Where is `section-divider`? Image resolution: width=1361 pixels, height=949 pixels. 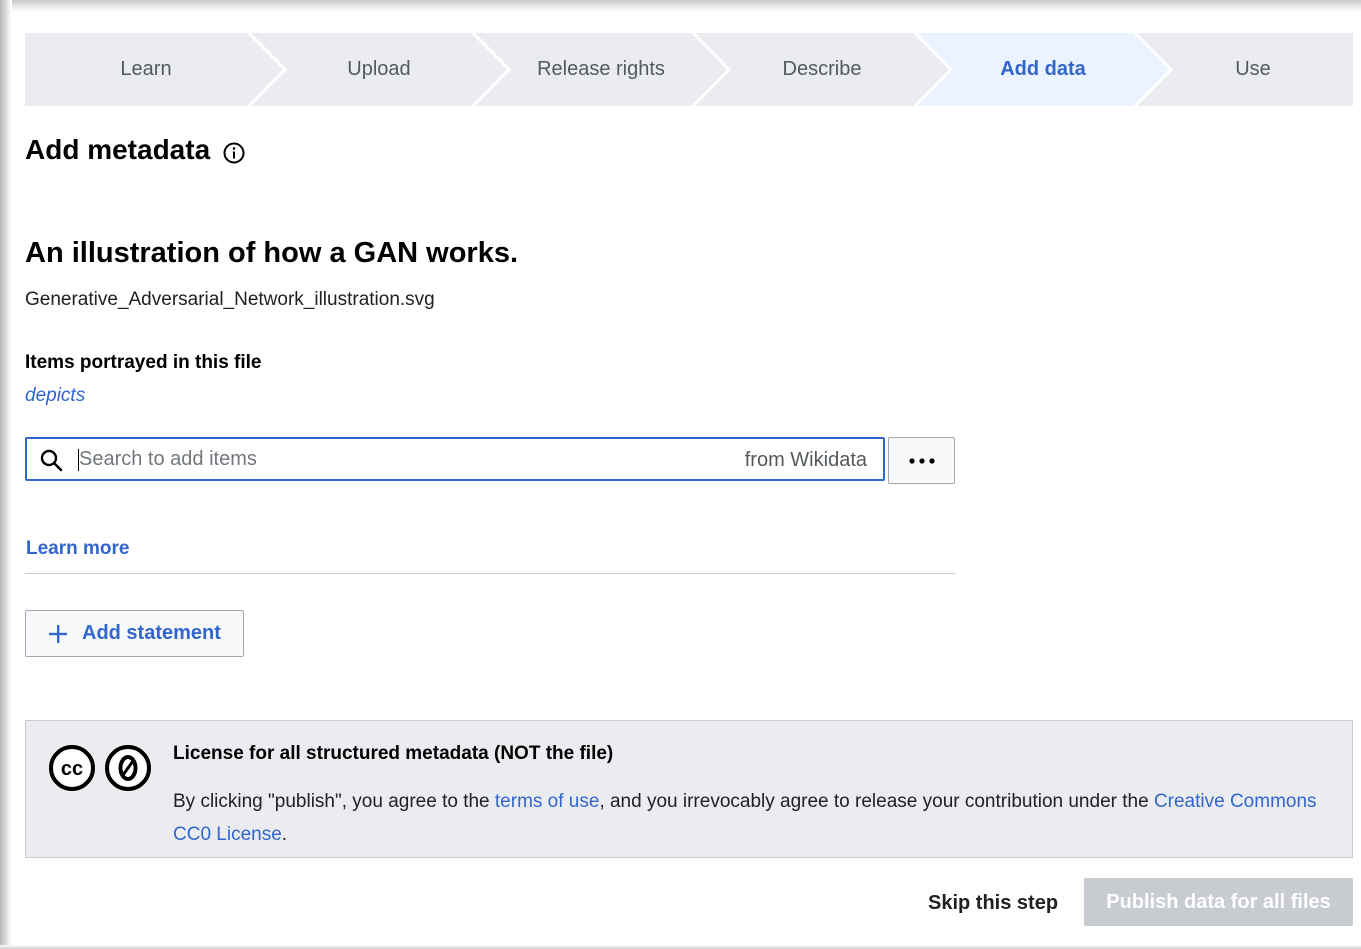 section-divider is located at coordinates (490, 573).